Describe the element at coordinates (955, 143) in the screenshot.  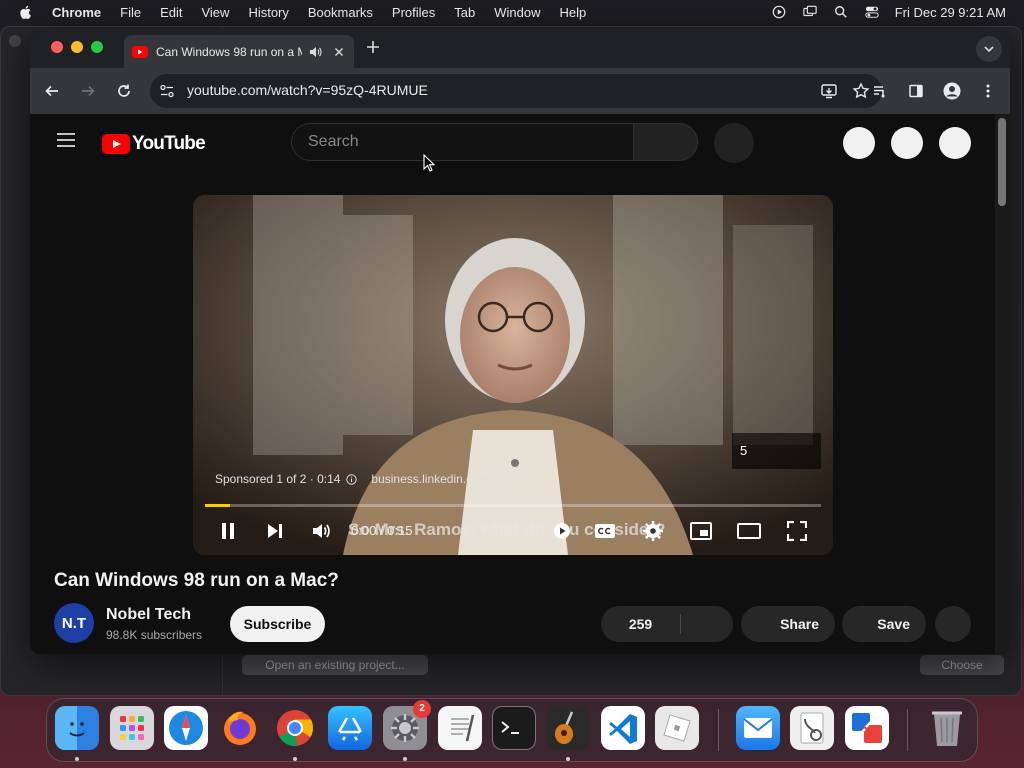
I see `account-avatar` at that location.